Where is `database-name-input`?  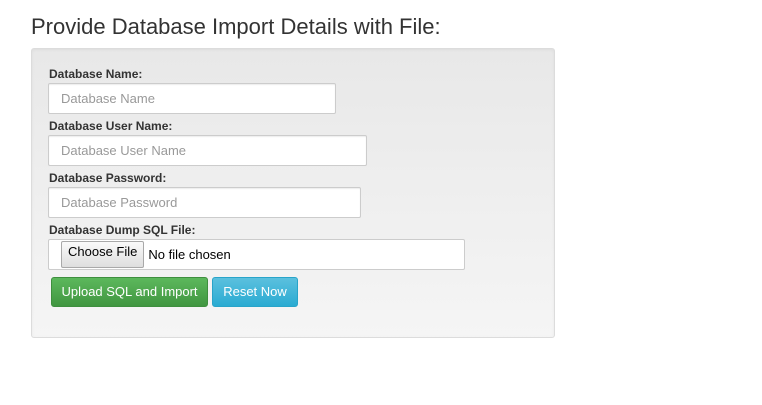 database-name-input is located at coordinates (192, 98).